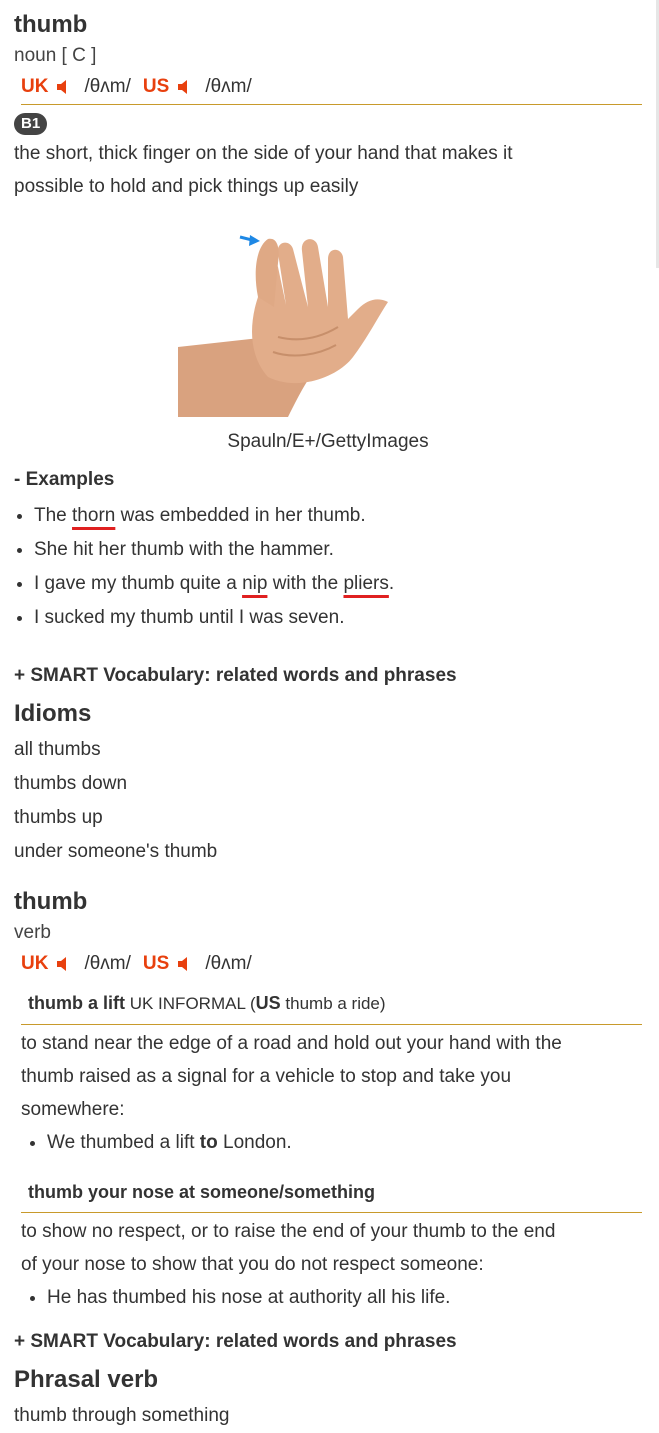 This screenshot has height=1433, width=659. What do you see at coordinates (338, 550) in the screenshot?
I see `example-item: She hit her thumb with the hammer.` at bounding box center [338, 550].